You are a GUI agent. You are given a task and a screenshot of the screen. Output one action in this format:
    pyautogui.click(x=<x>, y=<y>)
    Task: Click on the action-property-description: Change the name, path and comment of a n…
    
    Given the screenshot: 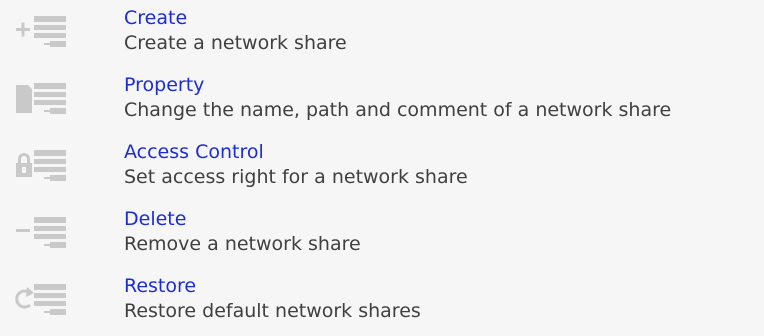 What is the action you would take?
    pyautogui.click(x=398, y=110)
    